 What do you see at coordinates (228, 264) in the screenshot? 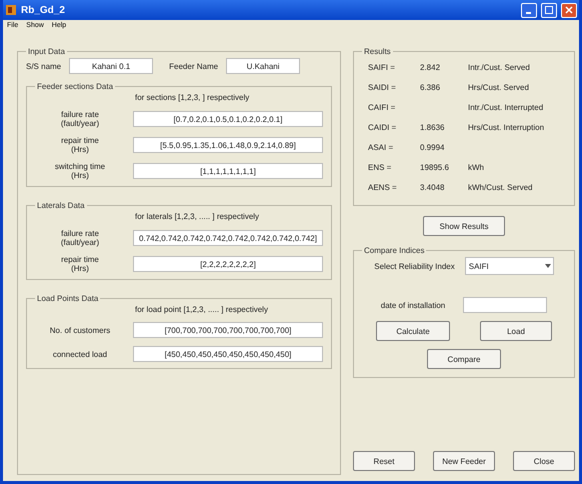
I see `input-field: [2,2,2,2,2,2,2,2]` at bounding box center [228, 264].